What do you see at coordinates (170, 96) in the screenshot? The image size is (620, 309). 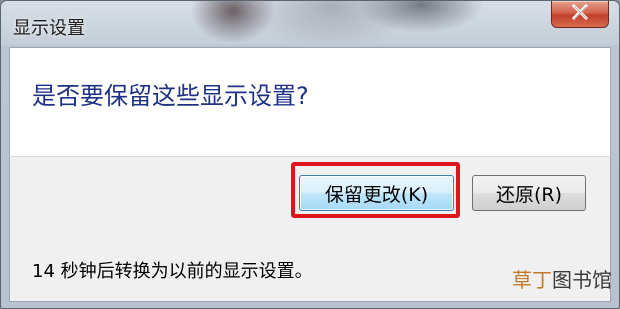 I see `question-text: 是否要保留这些显示设置?` at bounding box center [170, 96].